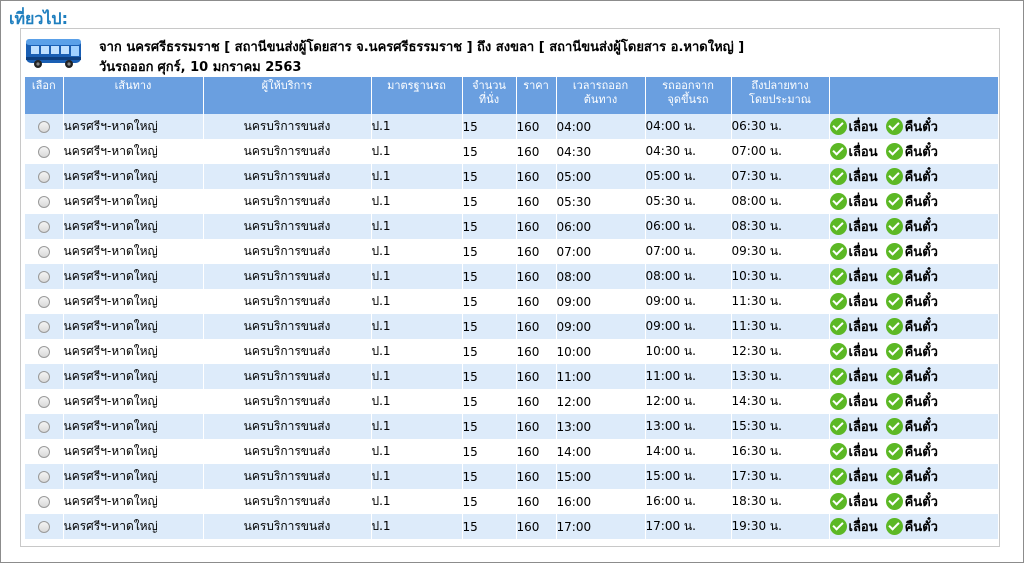 This screenshot has width=1024, height=563. What do you see at coordinates (780, 501) in the screenshot?
I see `arrive-time-cell: 18:30 น.` at bounding box center [780, 501].